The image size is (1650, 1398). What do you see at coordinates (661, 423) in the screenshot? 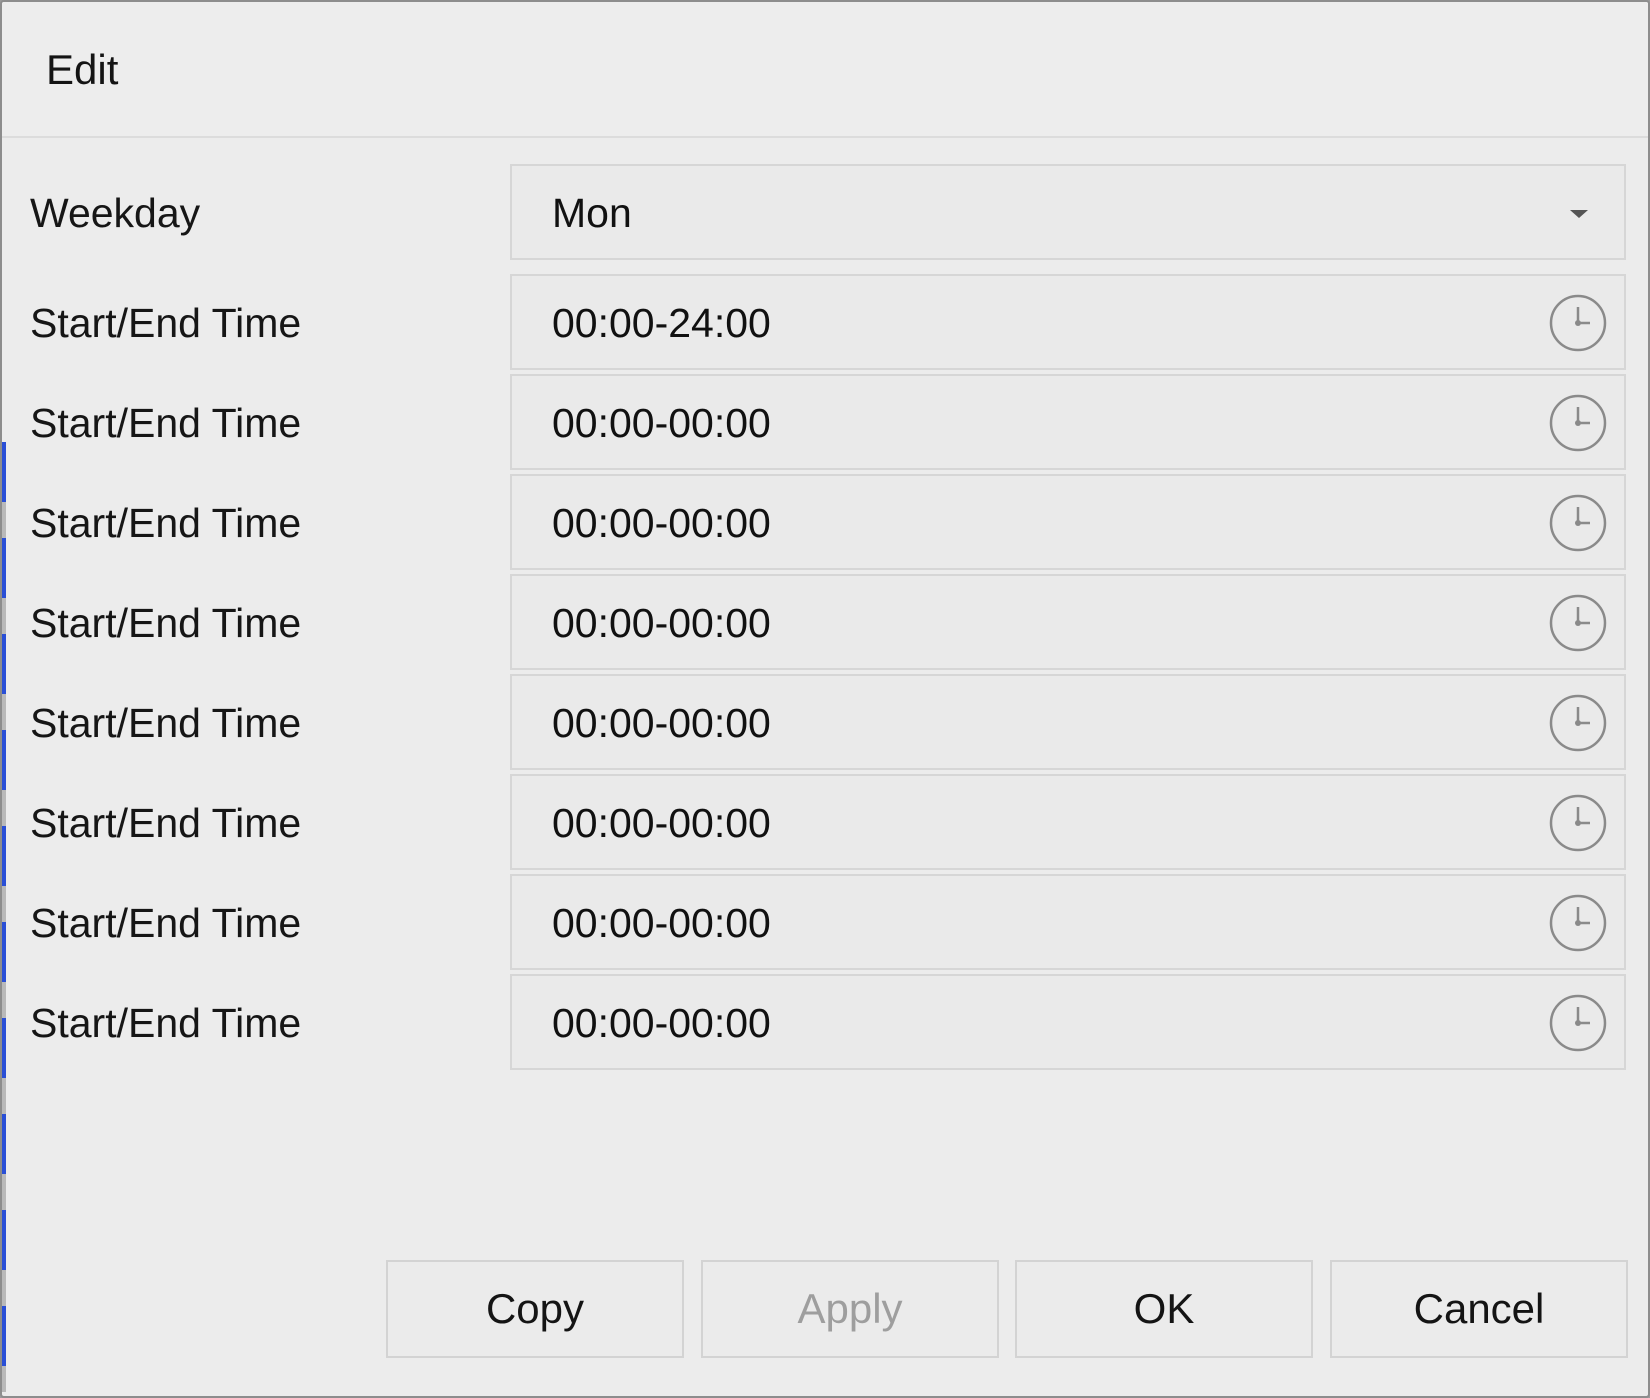
I see `time-row-2-value: 00:00-00:00` at bounding box center [661, 423].